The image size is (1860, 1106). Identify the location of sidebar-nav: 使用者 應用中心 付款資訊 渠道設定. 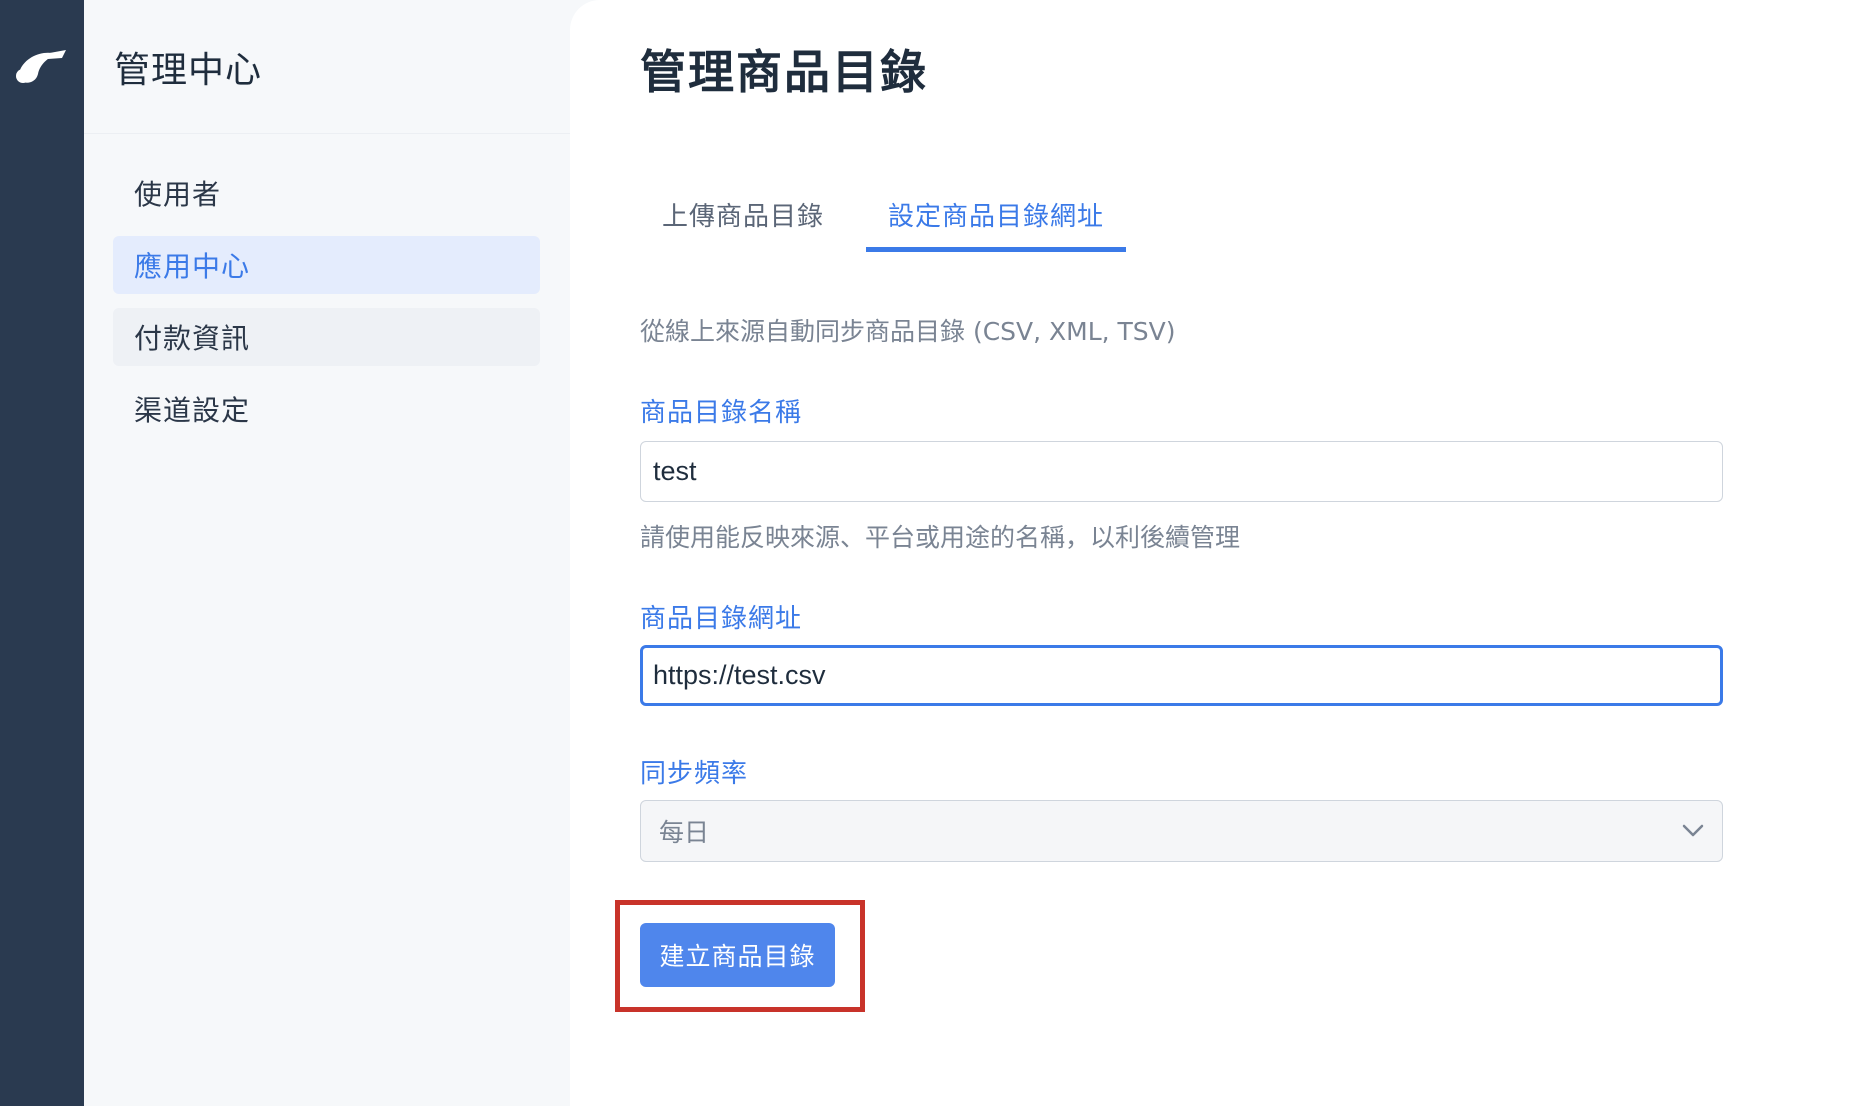
(330, 286).